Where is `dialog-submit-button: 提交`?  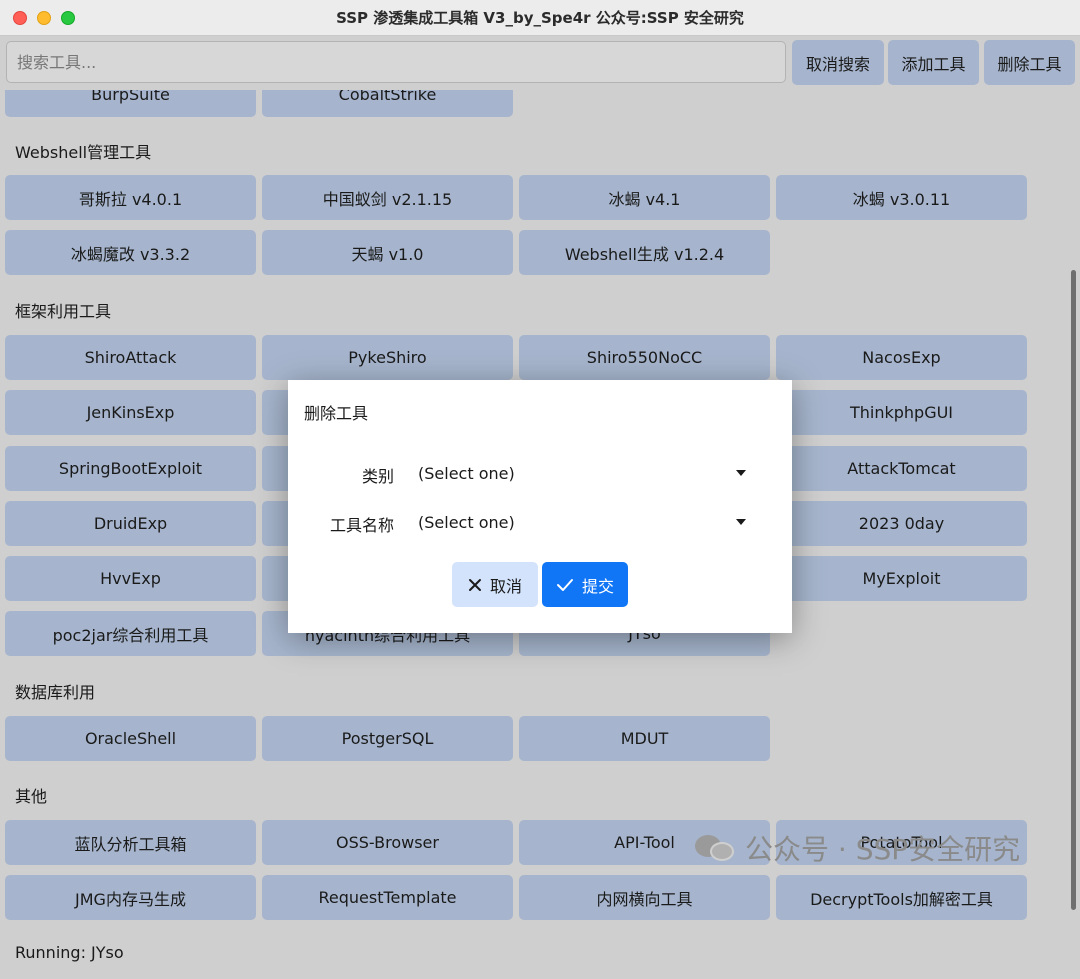
dialog-submit-button: 提交 is located at coordinates (585, 584).